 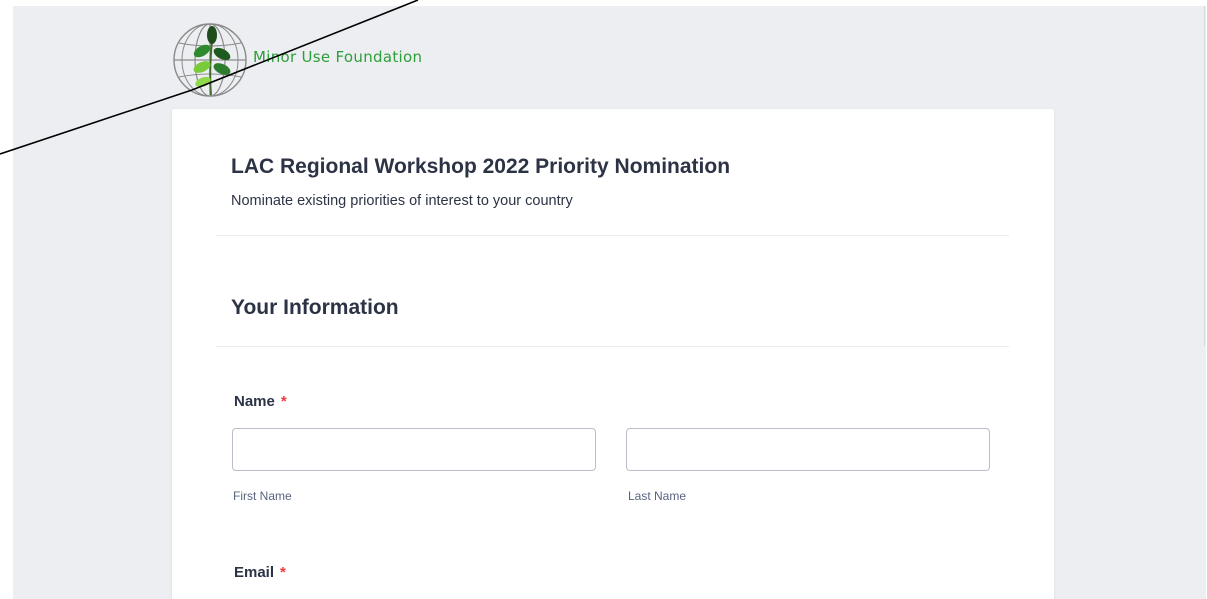 I want to click on email-label: Email *, so click(x=260, y=572).